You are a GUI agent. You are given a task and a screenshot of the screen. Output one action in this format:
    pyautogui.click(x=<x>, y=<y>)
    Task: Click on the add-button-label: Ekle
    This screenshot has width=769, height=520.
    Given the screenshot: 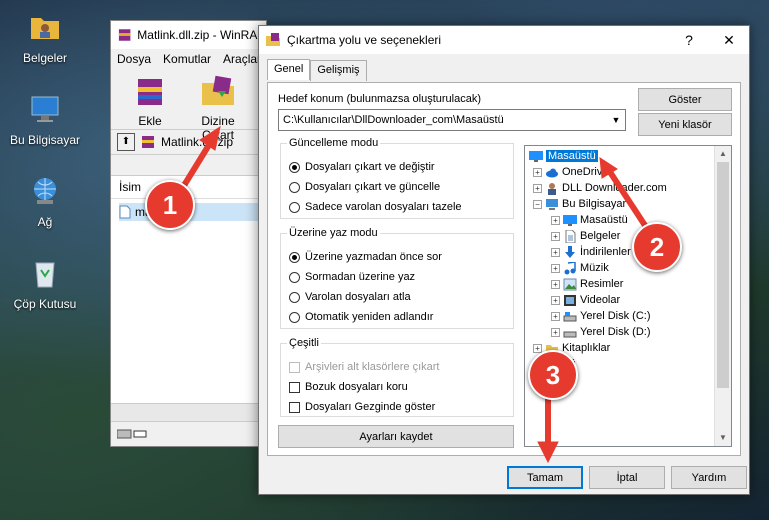 What is the action you would take?
    pyautogui.click(x=150, y=121)
    